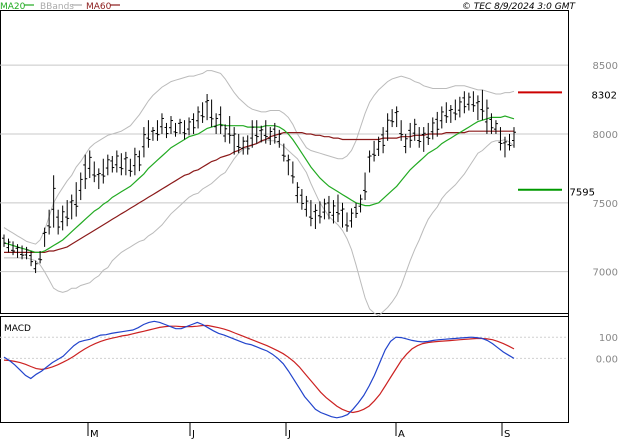 This screenshot has height=444, width=627. What do you see at coordinates (507, 434) in the screenshot?
I see `x-tick-label: S` at bounding box center [507, 434].